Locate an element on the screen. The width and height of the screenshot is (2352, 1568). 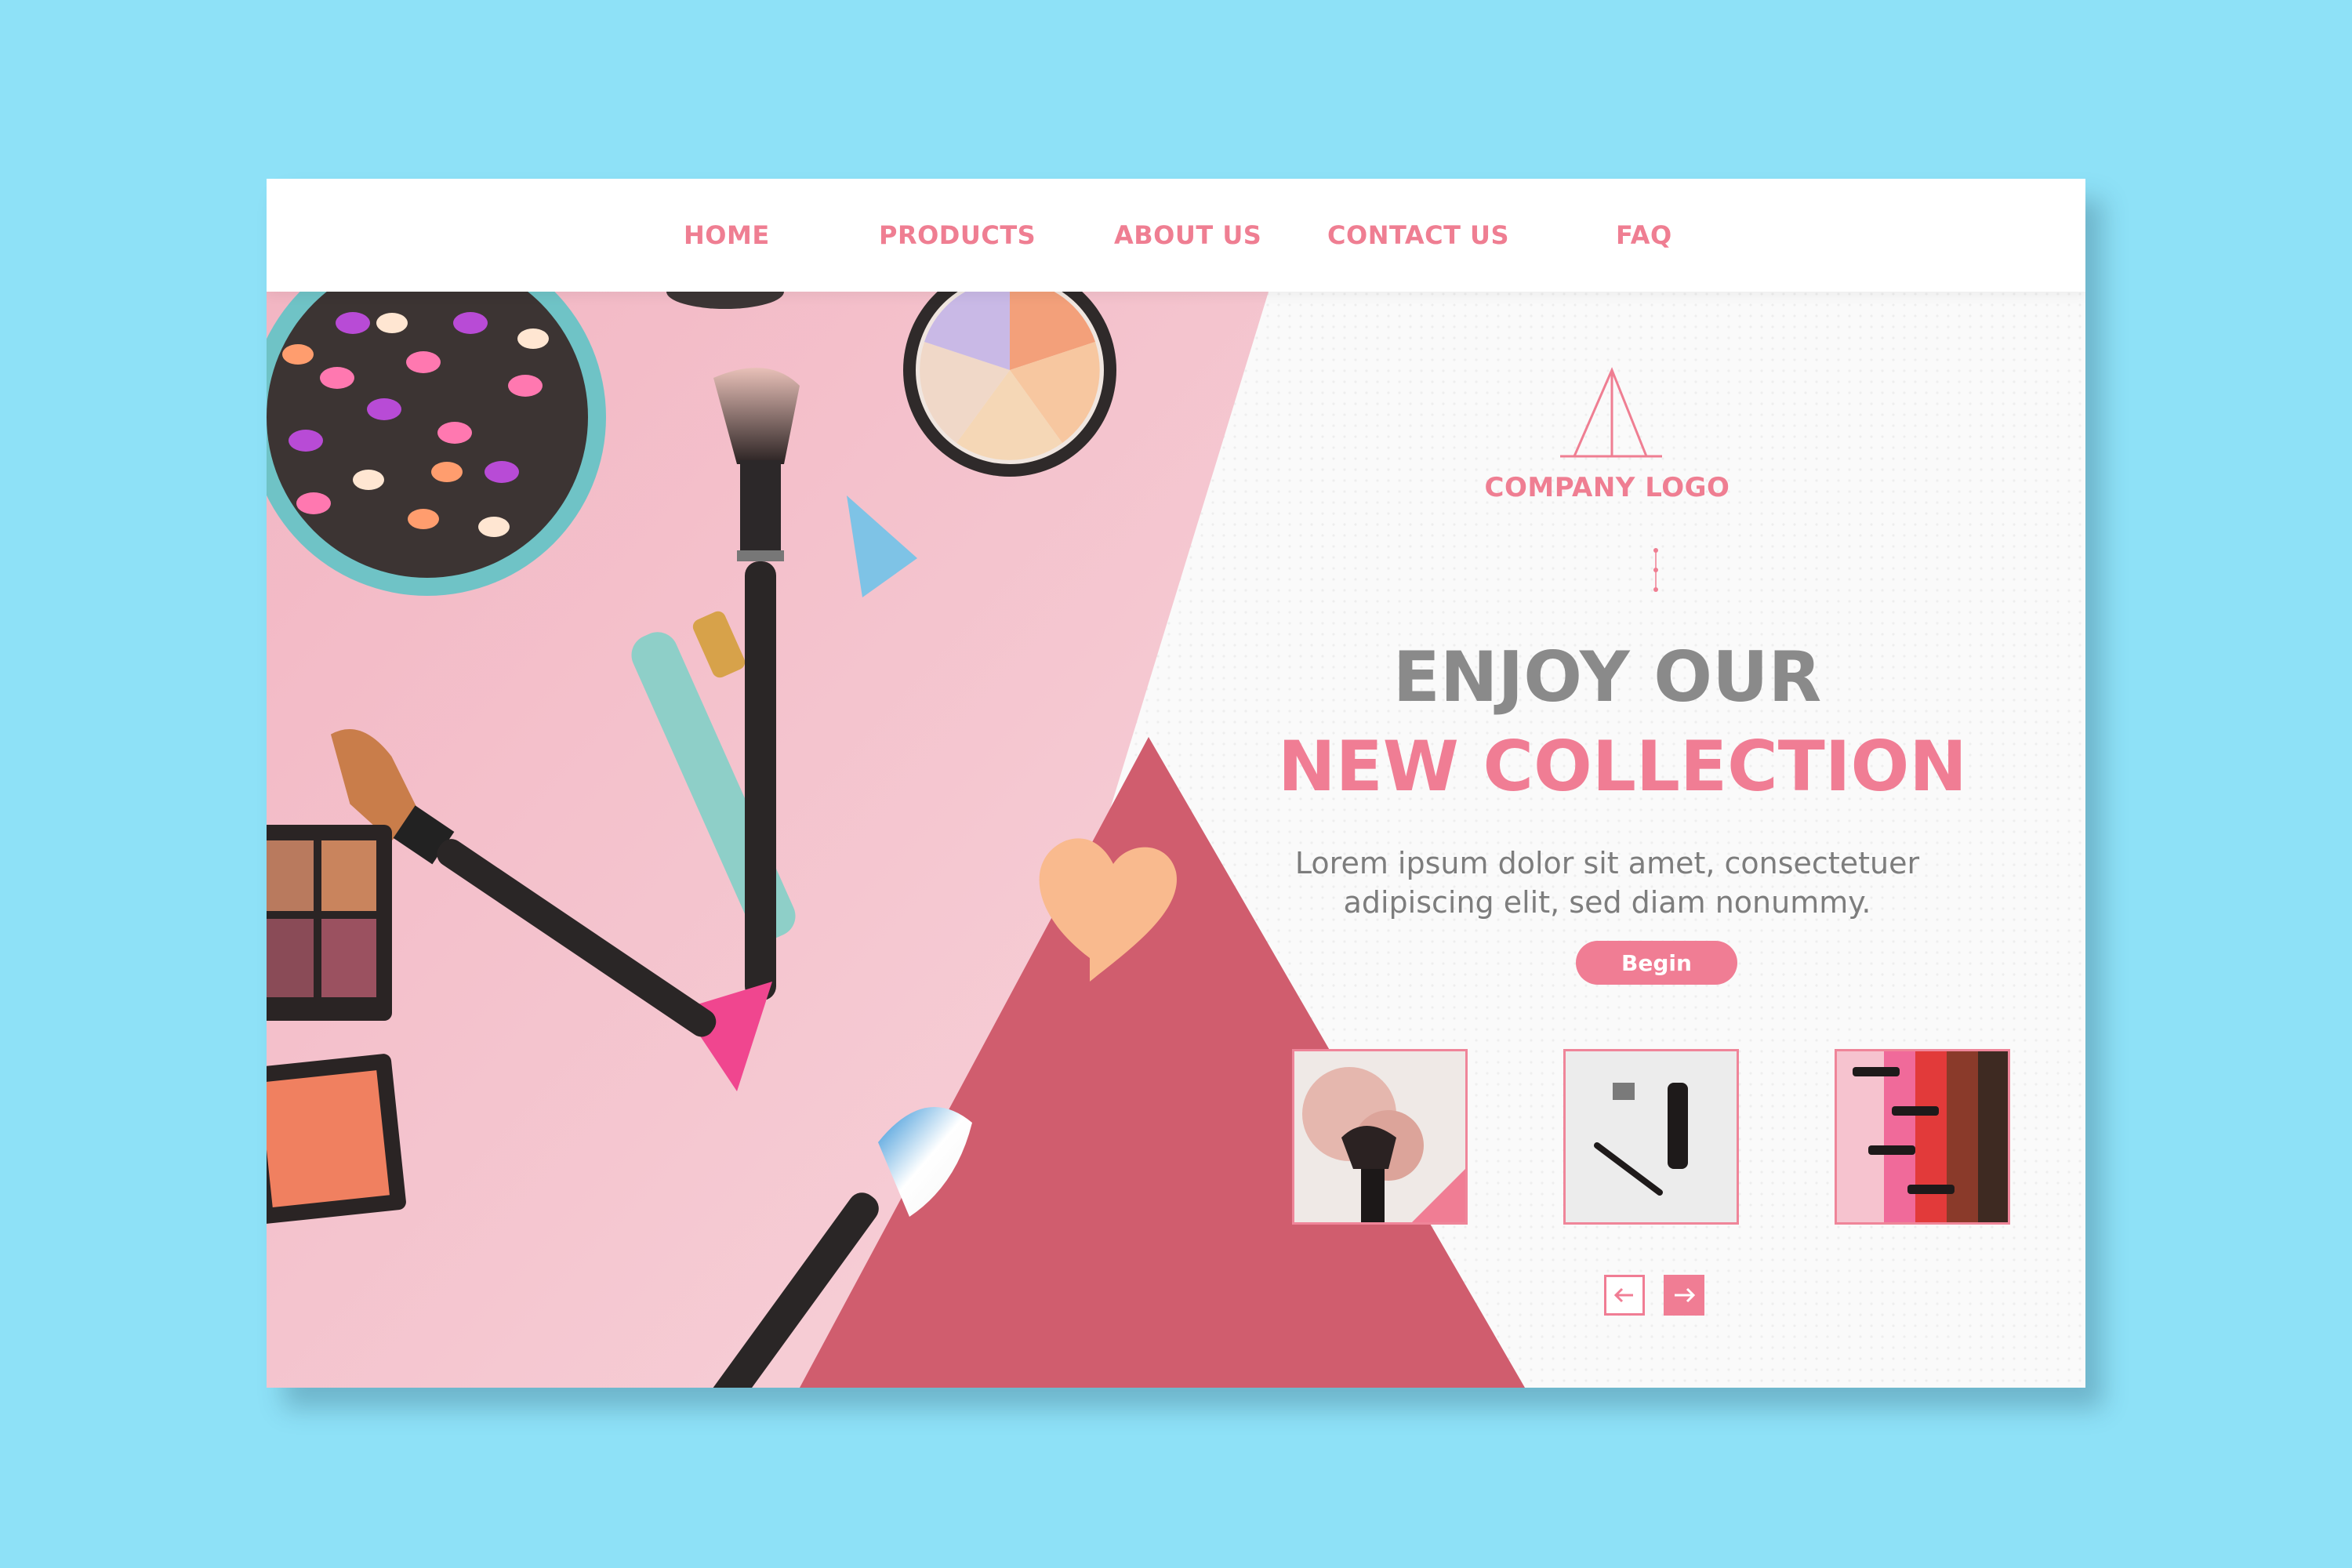
thumbnail-blush-brush is located at coordinates (1380, 1137).